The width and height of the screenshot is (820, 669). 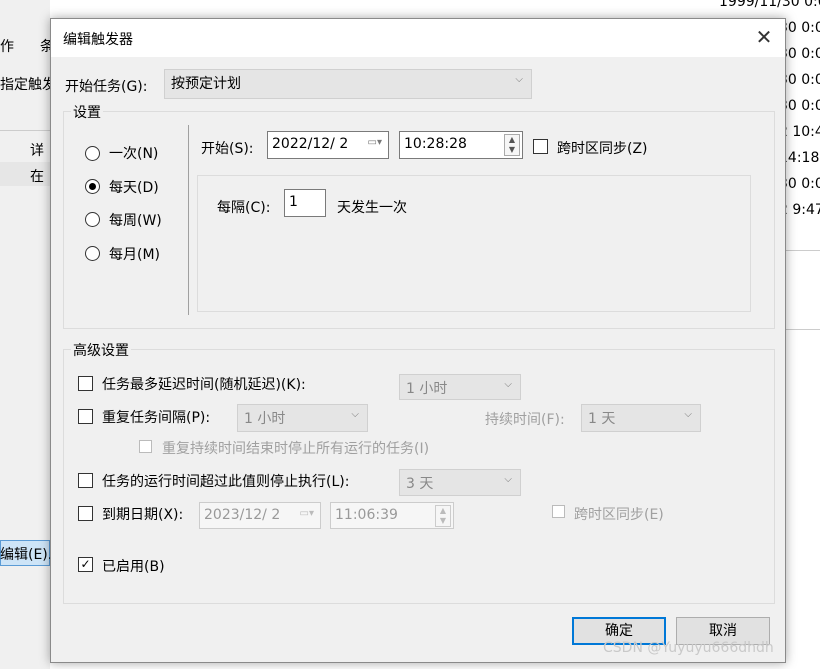 I want to click on every-days-value: 1, so click(x=293, y=202).